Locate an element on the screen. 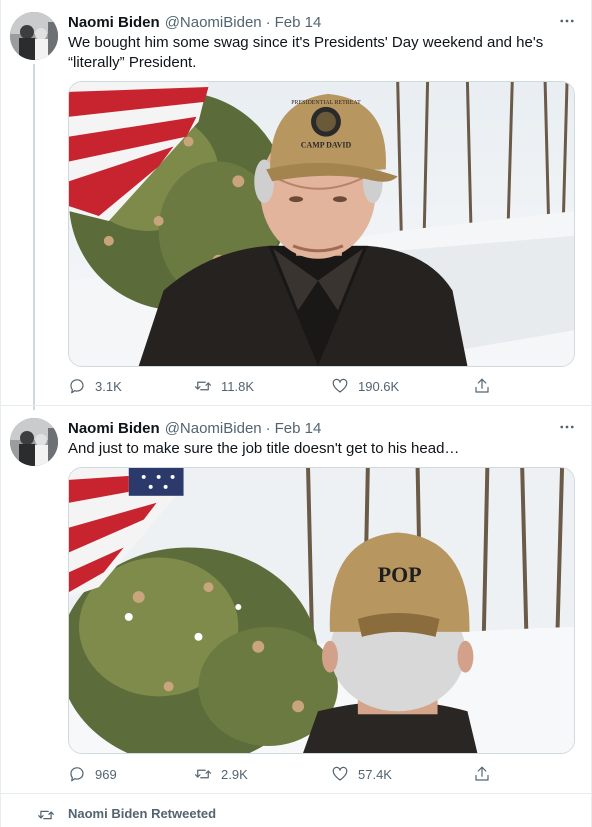 The height and width of the screenshot is (827, 592). reply-button: 3.1K is located at coordinates (95, 386).